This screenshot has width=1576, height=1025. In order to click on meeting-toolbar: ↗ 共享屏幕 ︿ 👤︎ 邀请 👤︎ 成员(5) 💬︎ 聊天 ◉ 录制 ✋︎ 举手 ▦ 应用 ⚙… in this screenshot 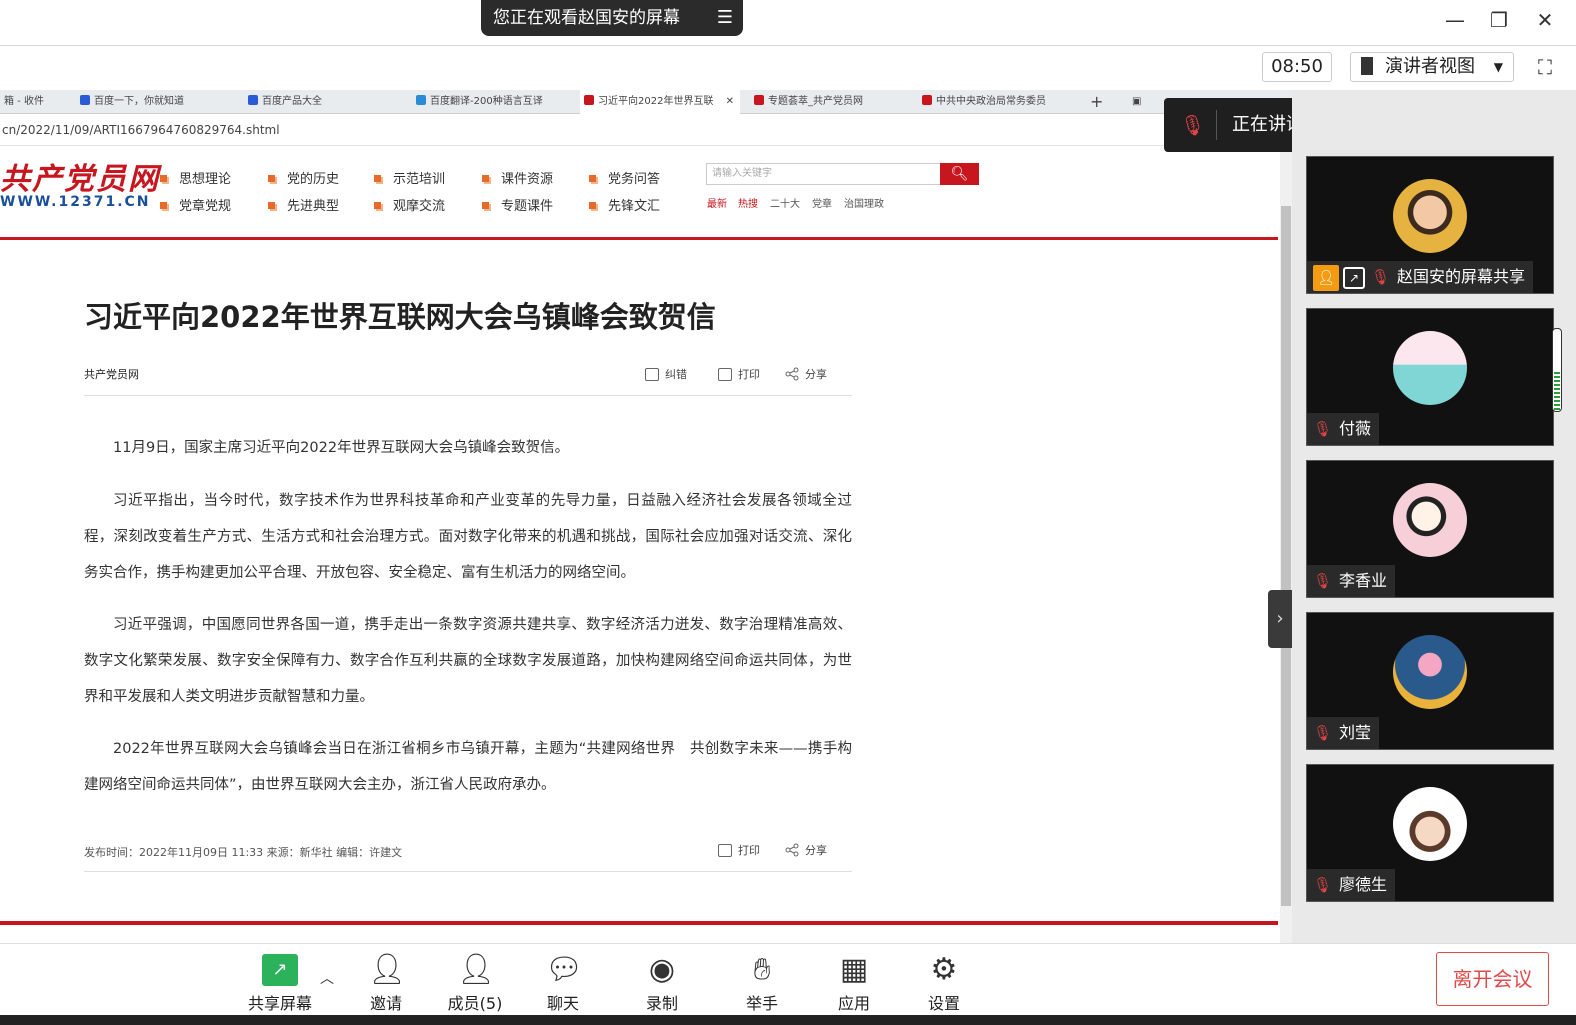, I will do `click(788, 984)`.